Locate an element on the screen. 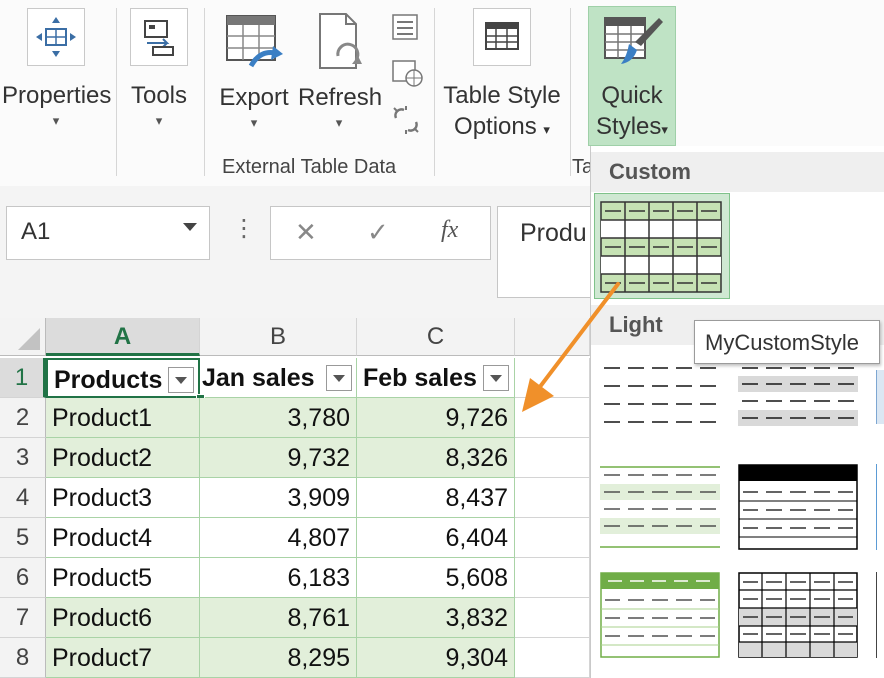 This screenshot has height=678, width=884. table-cell: 8,761 is located at coordinates (278, 618).